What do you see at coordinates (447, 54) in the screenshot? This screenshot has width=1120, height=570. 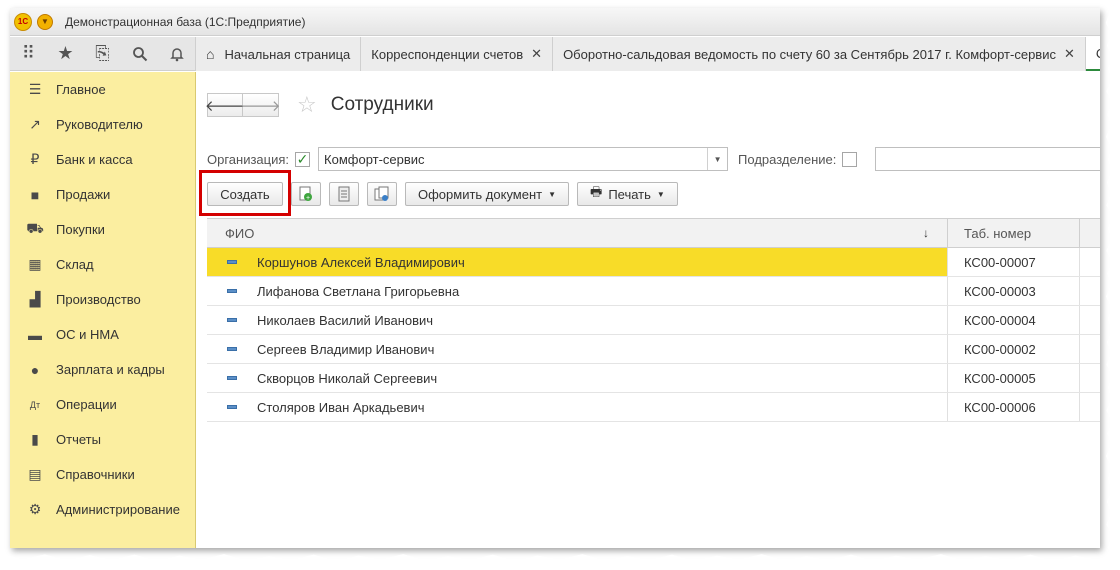 I see `tab-label: Корреспонденции счетов` at bounding box center [447, 54].